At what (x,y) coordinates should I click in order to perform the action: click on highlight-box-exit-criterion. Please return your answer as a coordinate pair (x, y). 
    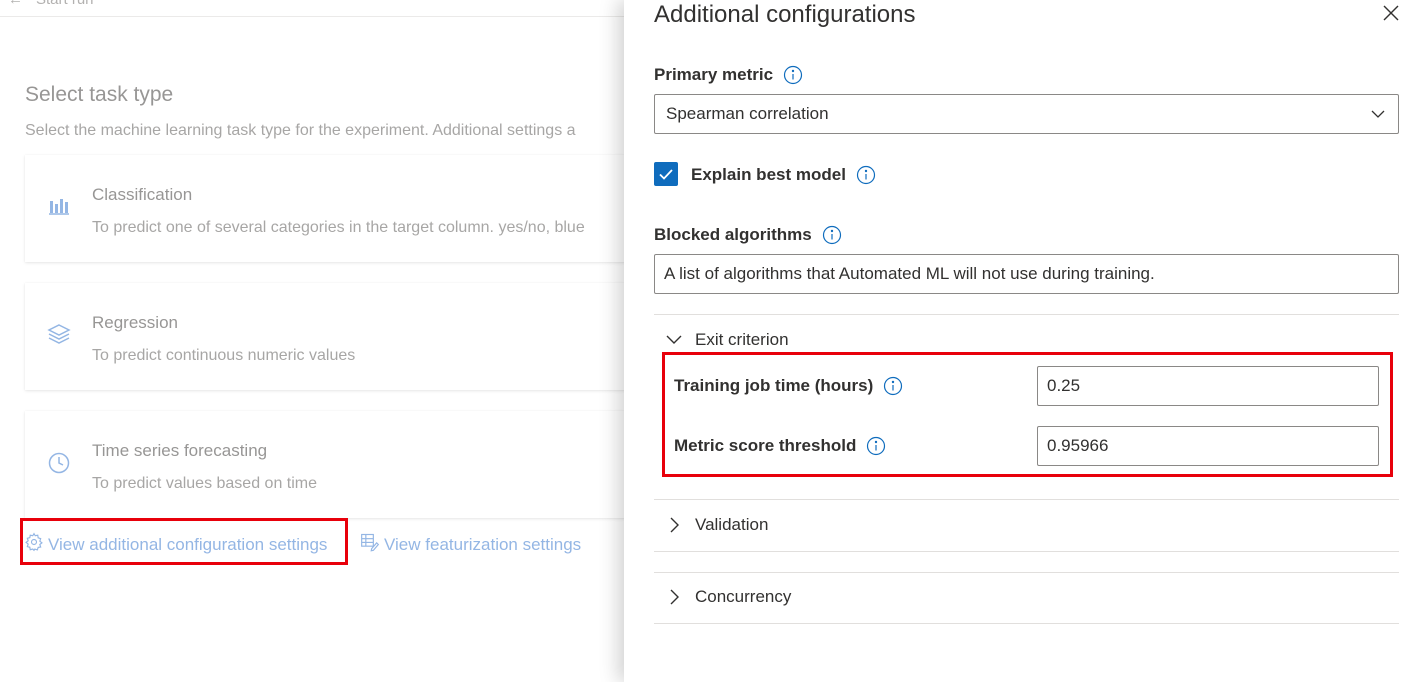
    Looking at the image, I should click on (1027, 414).